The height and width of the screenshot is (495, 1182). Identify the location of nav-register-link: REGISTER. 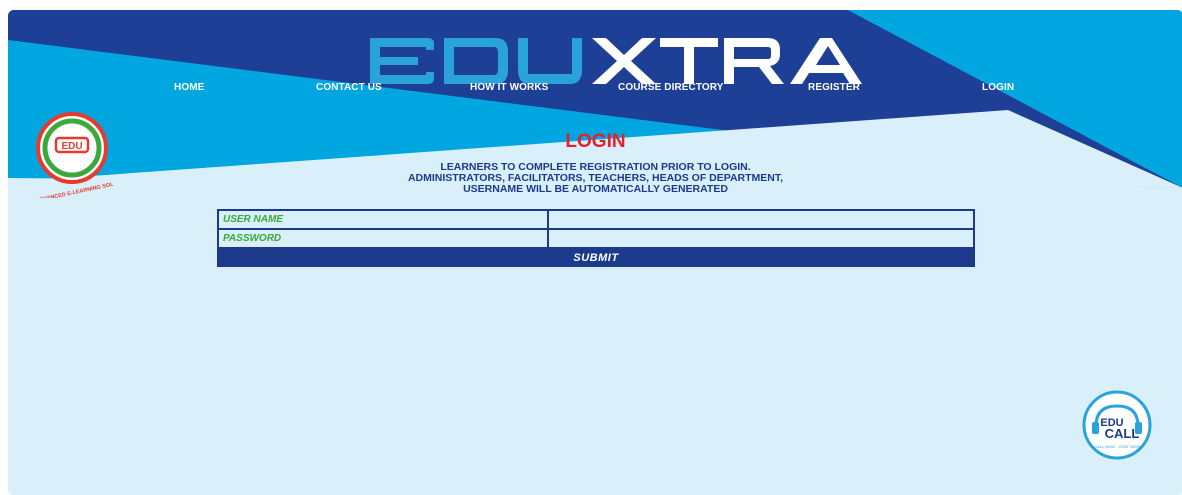
(834, 87).